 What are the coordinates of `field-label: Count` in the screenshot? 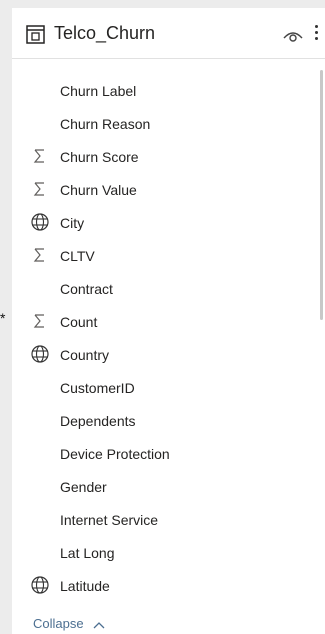 It's located at (79, 322).